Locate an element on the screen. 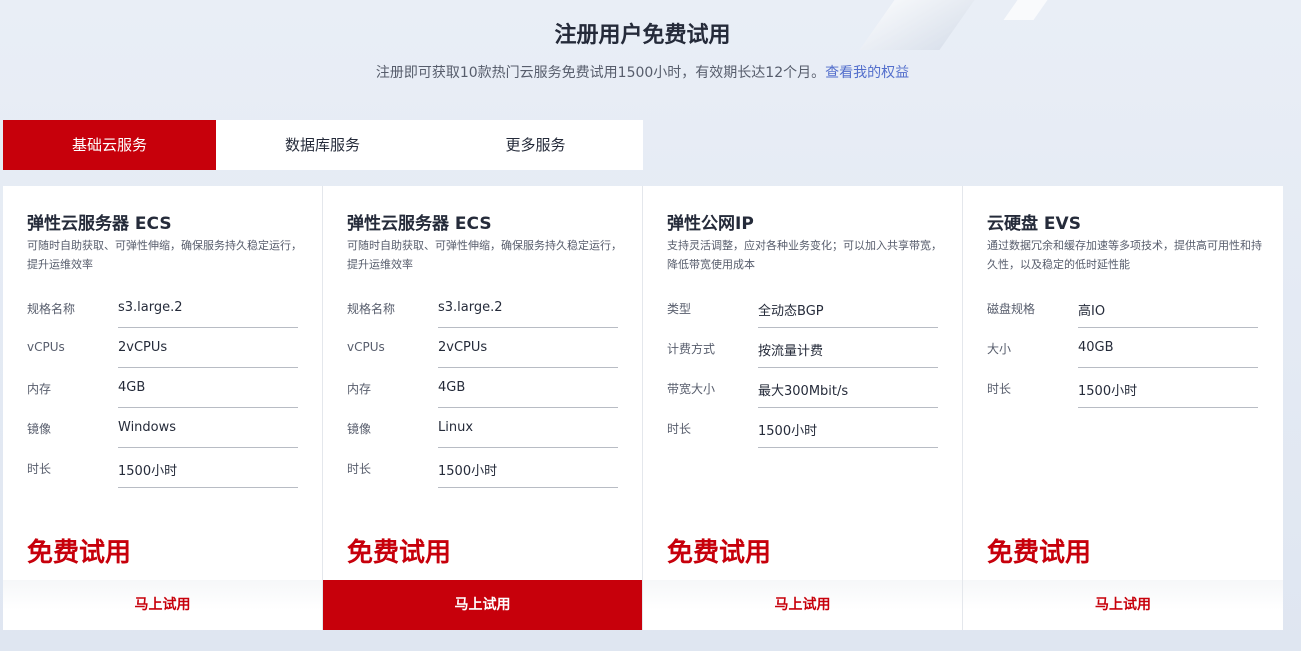 The image size is (1301, 651). card-title: 弹性公网IP is located at coordinates (710, 224).